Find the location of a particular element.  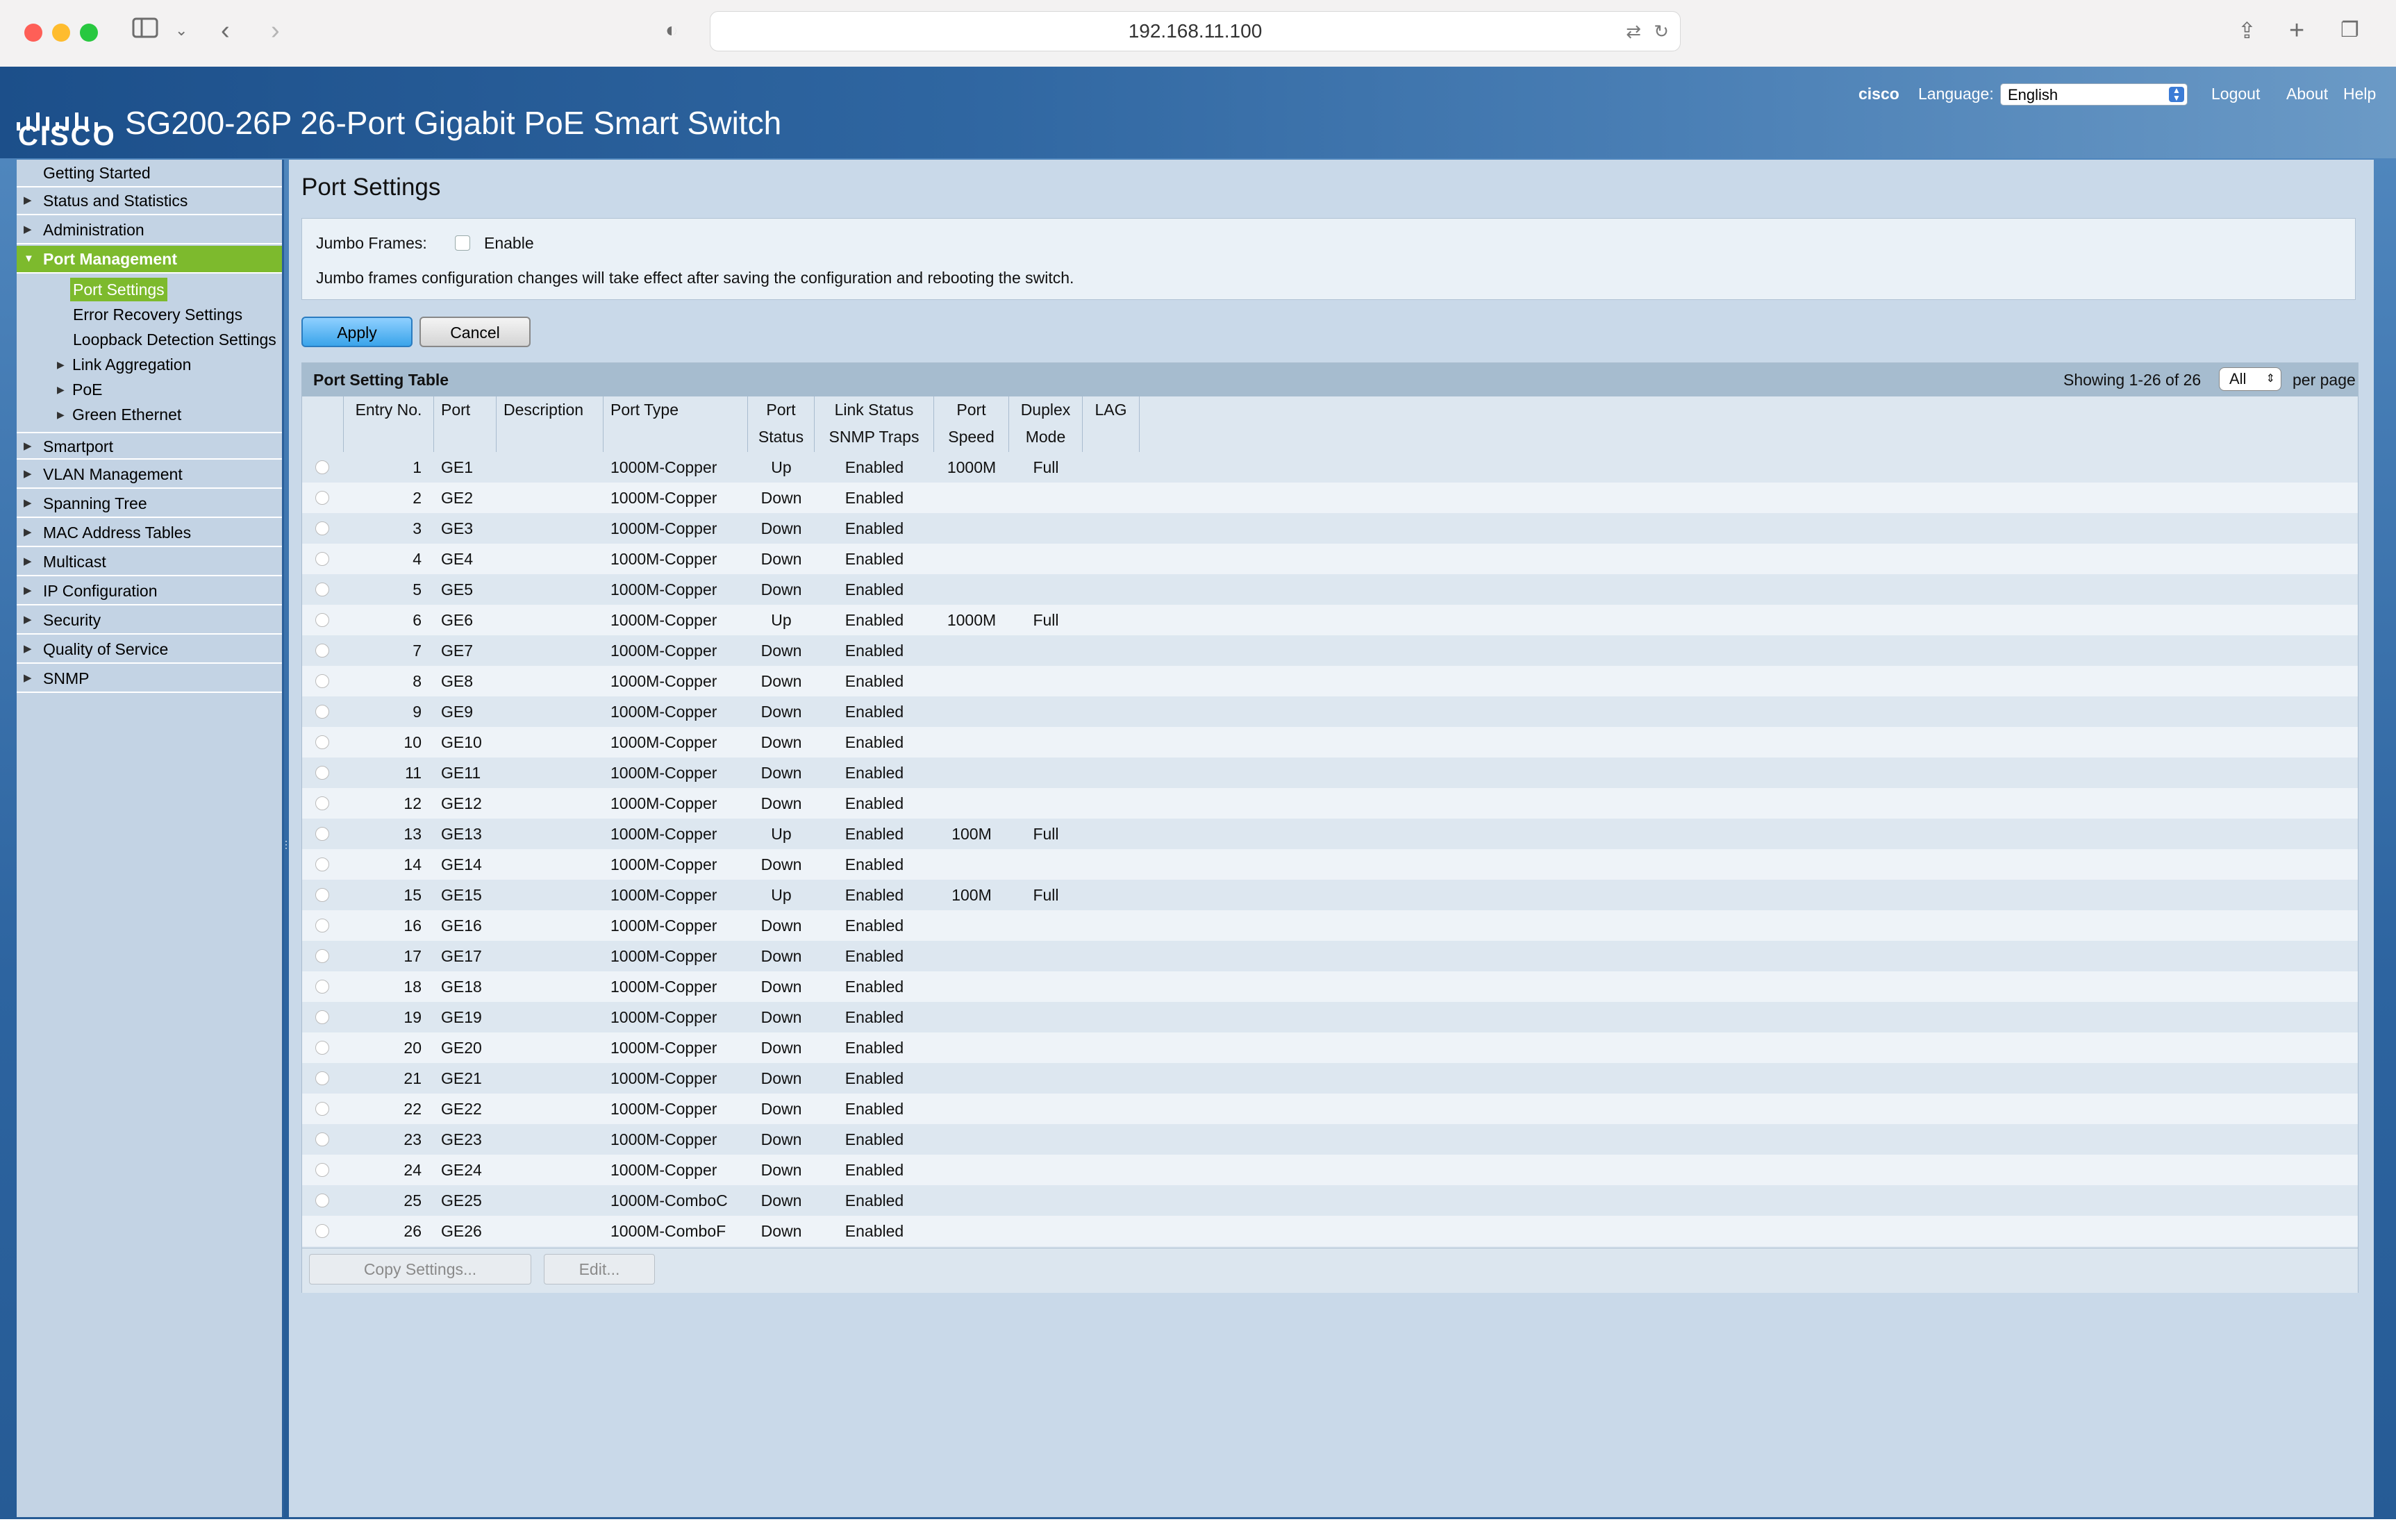

table-row: 6 GE6 1000M-Copper Up Enabled 1000M Full is located at coordinates (1330, 620).